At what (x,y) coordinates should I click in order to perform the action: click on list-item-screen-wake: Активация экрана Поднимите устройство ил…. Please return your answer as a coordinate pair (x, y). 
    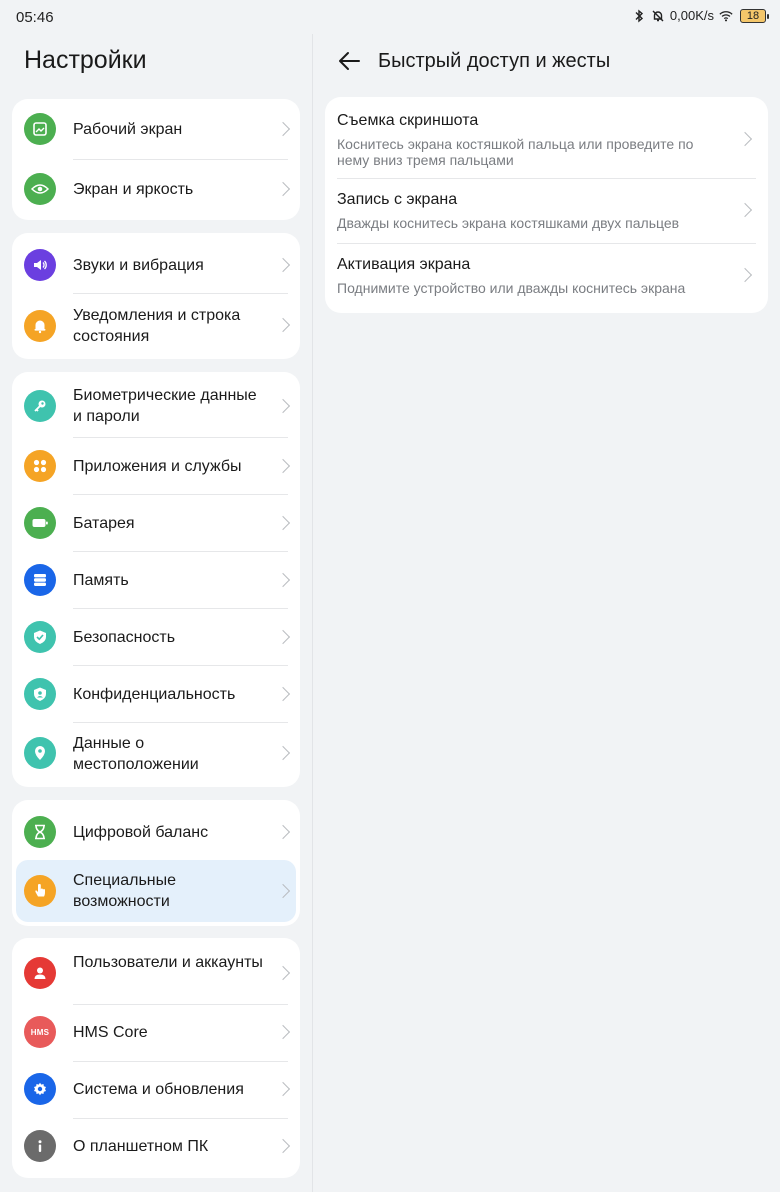
    Looking at the image, I should click on (546, 278).